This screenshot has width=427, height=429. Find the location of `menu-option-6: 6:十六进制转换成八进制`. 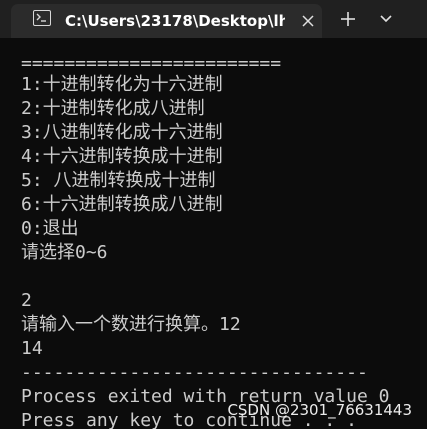

menu-option-6: 6:十六进制转换成八进制 is located at coordinates (122, 204).